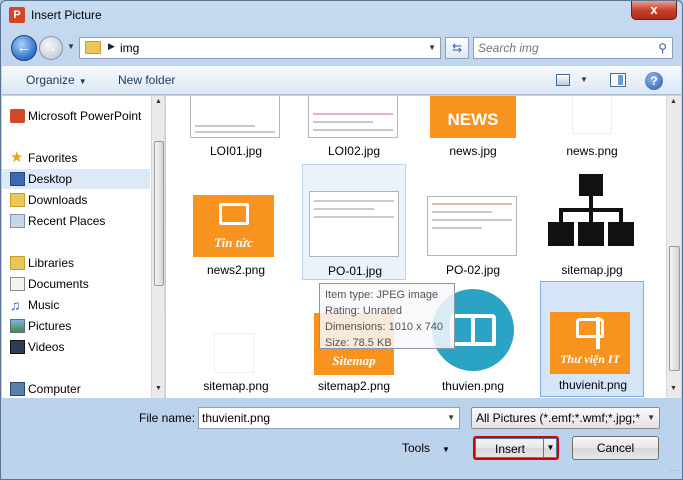 The height and width of the screenshot is (480, 683). Describe the element at coordinates (51, 48) in the screenshot. I see `forward-button: →` at that location.